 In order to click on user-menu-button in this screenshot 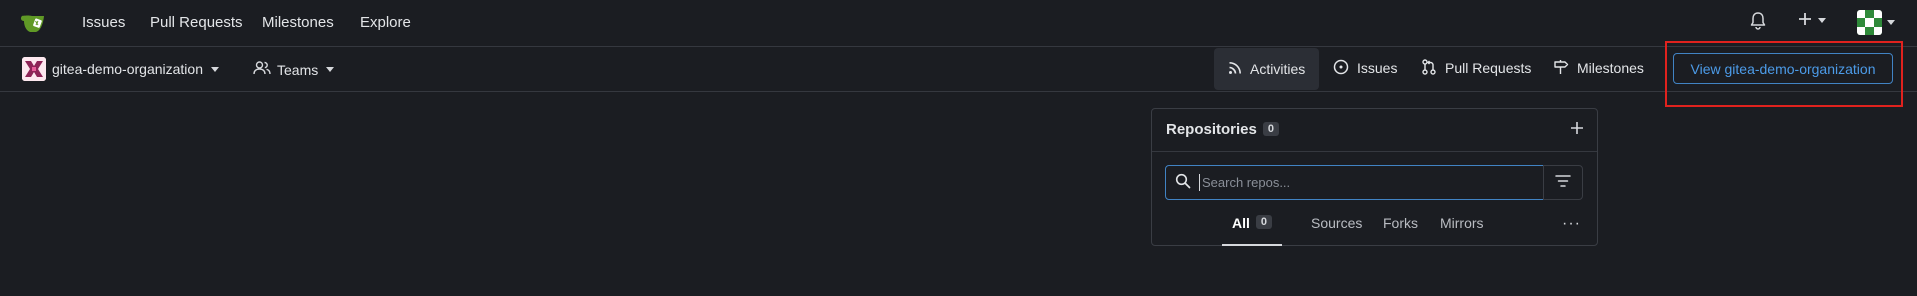, I will do `click(1876, 22)`.